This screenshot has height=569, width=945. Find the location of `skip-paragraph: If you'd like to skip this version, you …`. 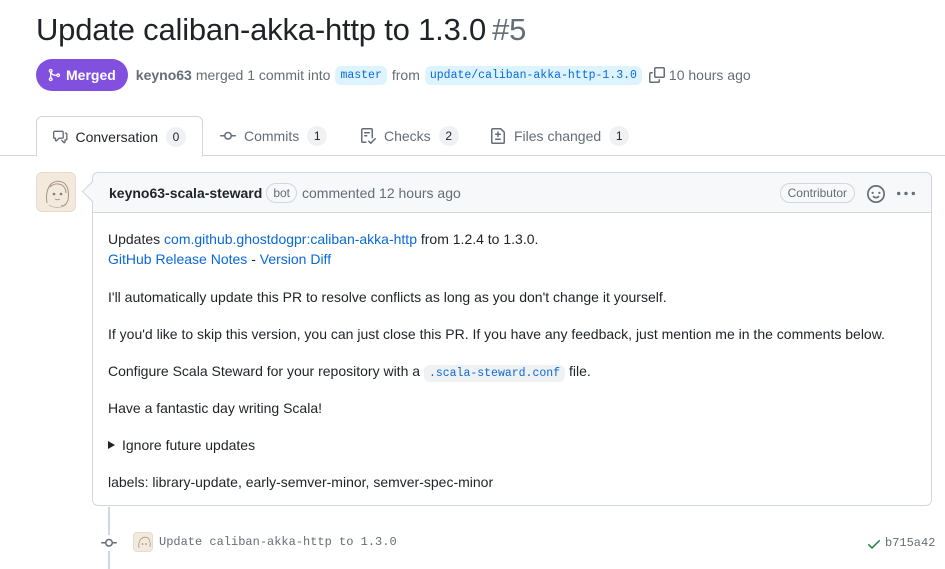

skip-paragraph: If you'd like to skip this version, you … is located at coordinates (496, 334).